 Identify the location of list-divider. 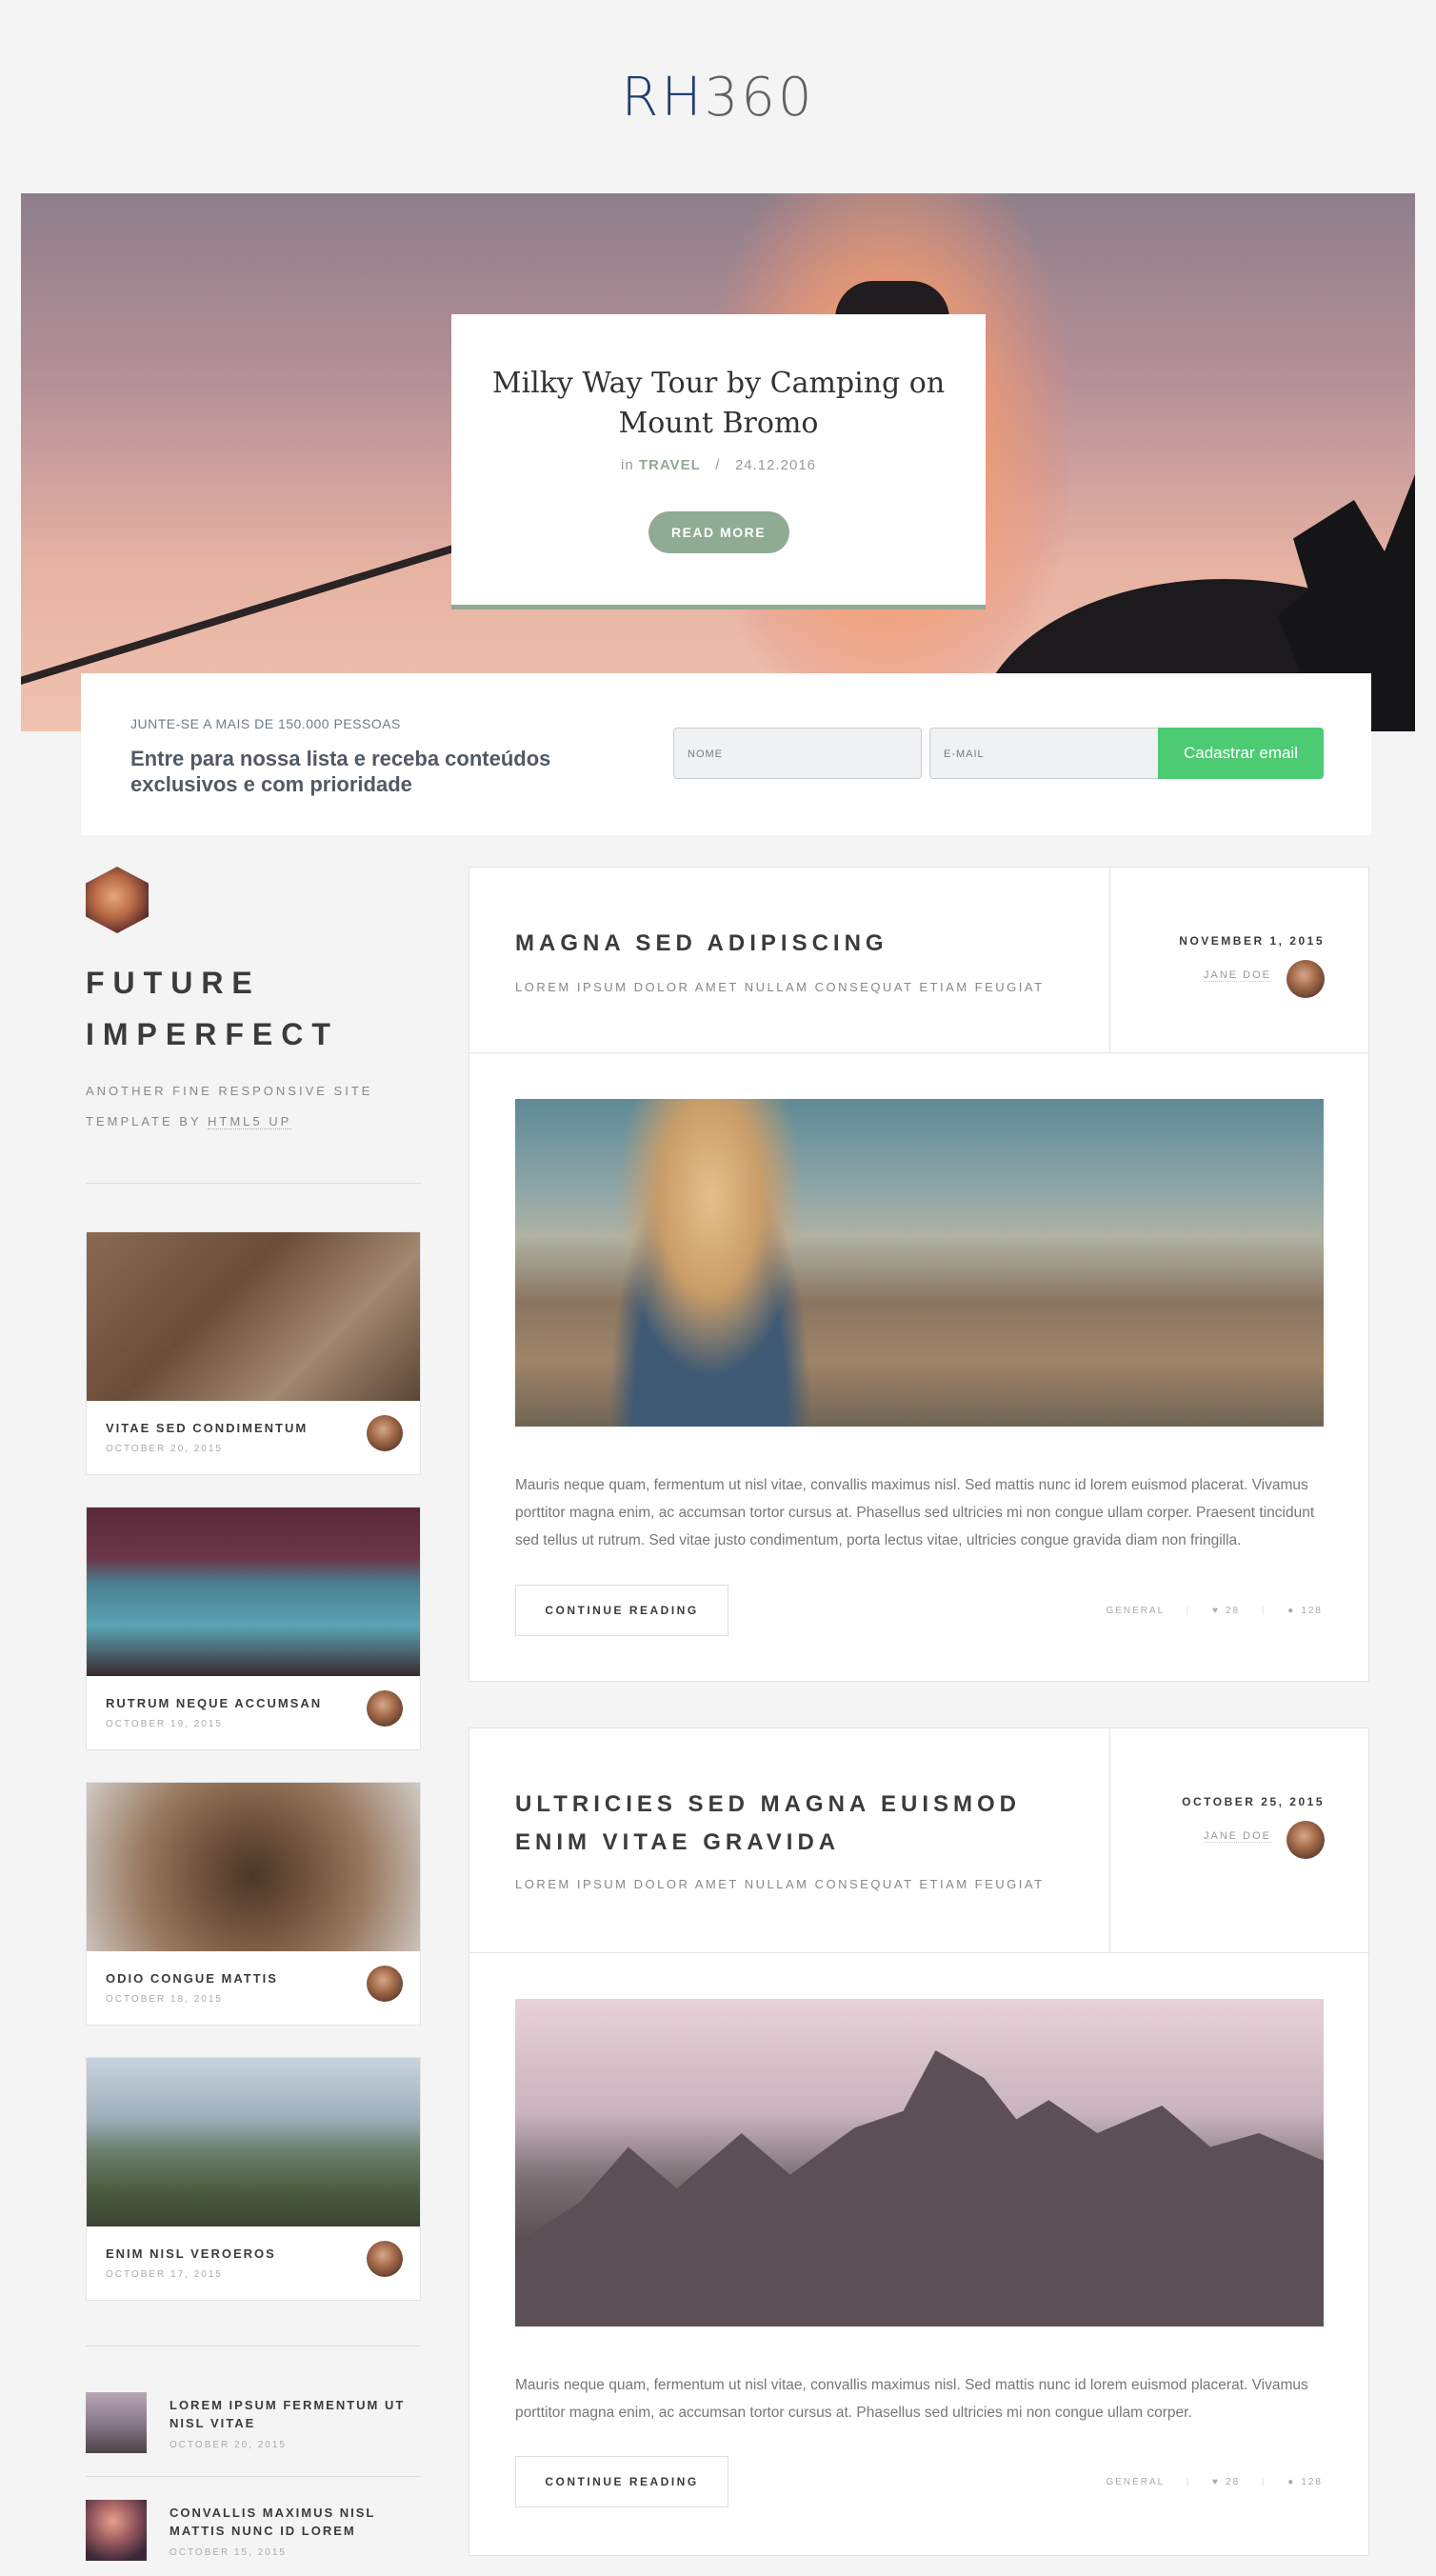
(253, 2476).